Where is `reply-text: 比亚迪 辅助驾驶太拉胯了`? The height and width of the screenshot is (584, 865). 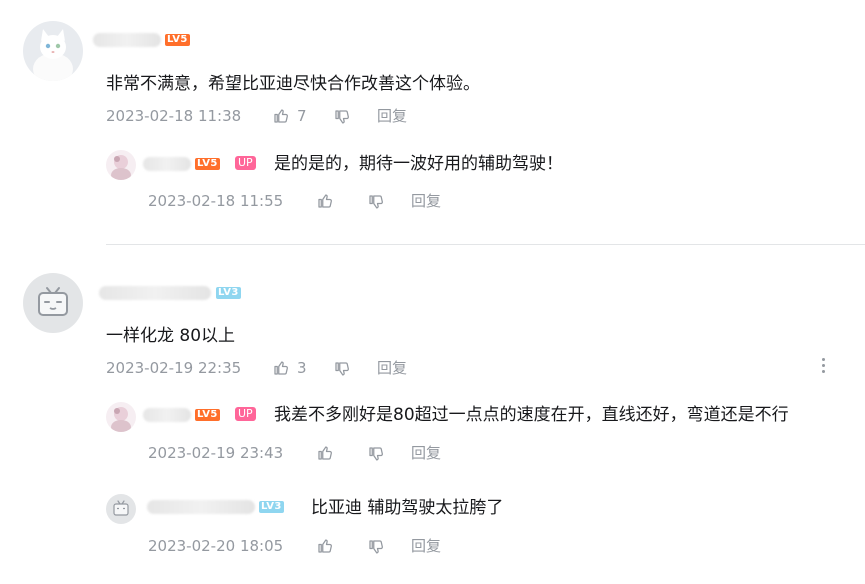 reply-text: 比亚迪 辅助驾驶太拉胯了 is located at coordinates (407, 508).